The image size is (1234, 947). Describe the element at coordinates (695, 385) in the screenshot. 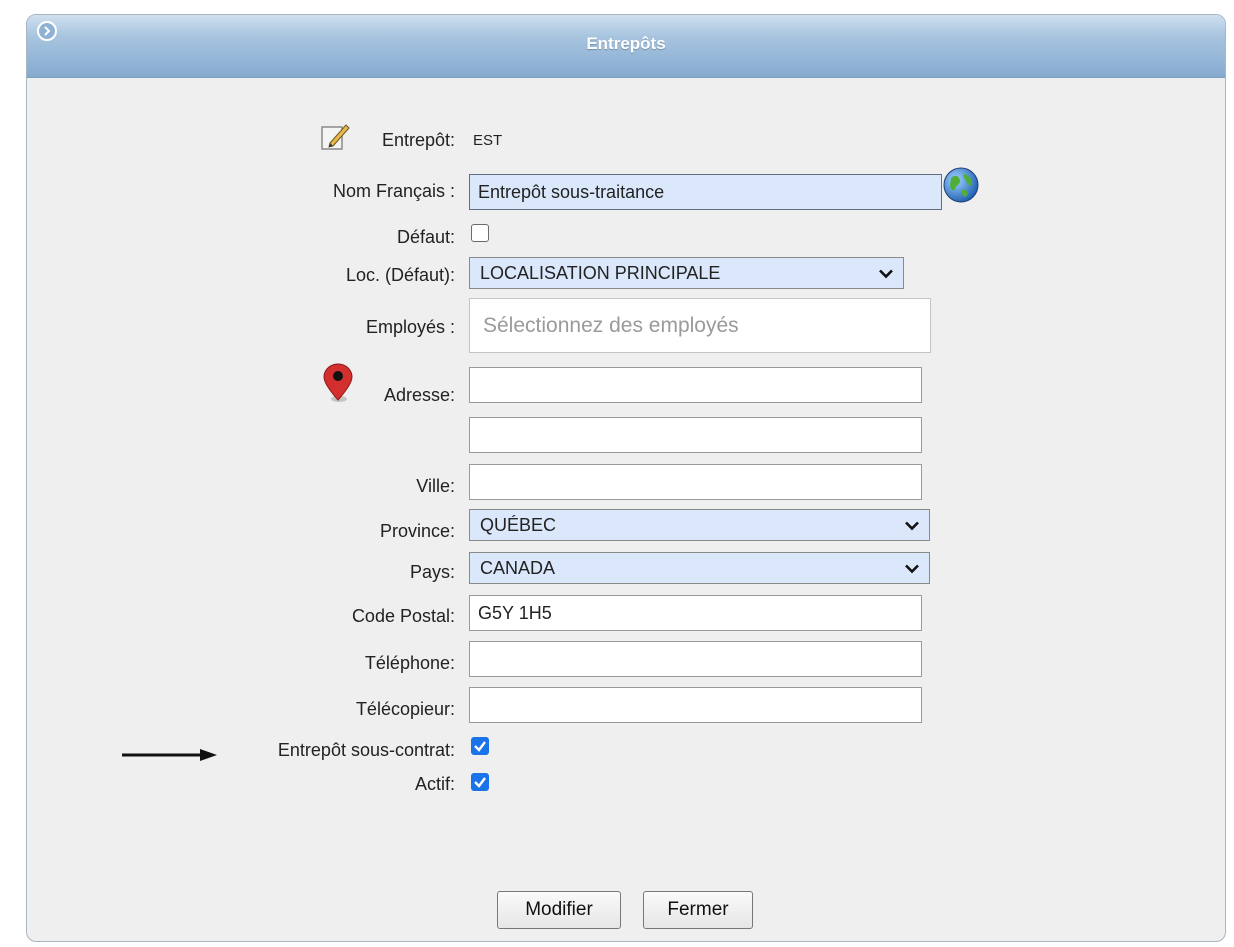

I see `adresse-line1-input` at that location.